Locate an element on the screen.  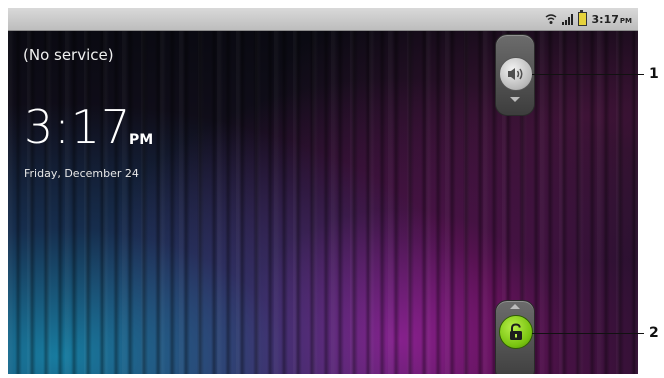
carrier-status: (No service) is located at coordinates (68, 55).